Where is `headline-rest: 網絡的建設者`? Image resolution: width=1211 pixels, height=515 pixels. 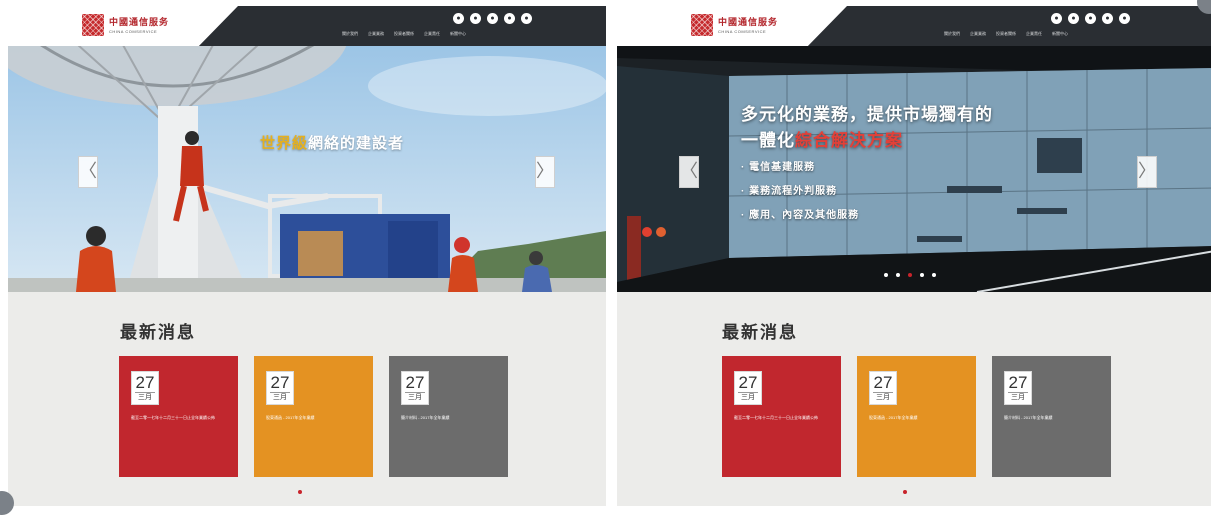
headline-rest: 網絡的建設者 is located at coordinates (356, 143).